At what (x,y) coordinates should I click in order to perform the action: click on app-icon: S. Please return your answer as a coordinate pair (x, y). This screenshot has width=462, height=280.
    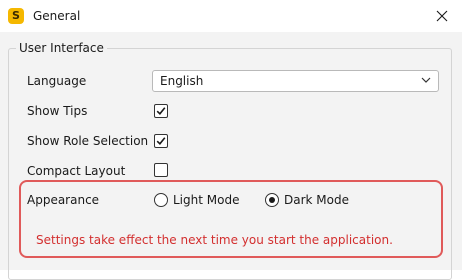
    Looking at the image, I should click on (16, 16).